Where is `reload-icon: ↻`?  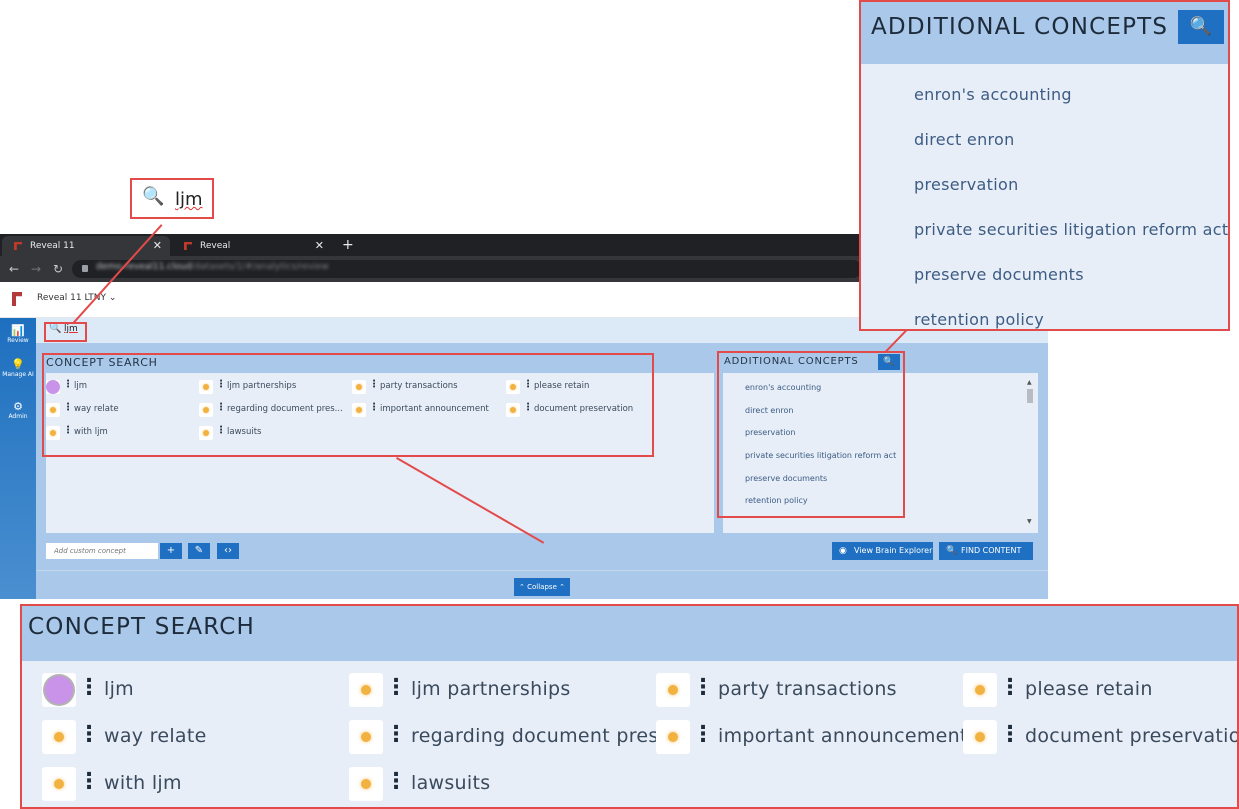
reload-icon: ↻ is located at coordinates (58, 269).